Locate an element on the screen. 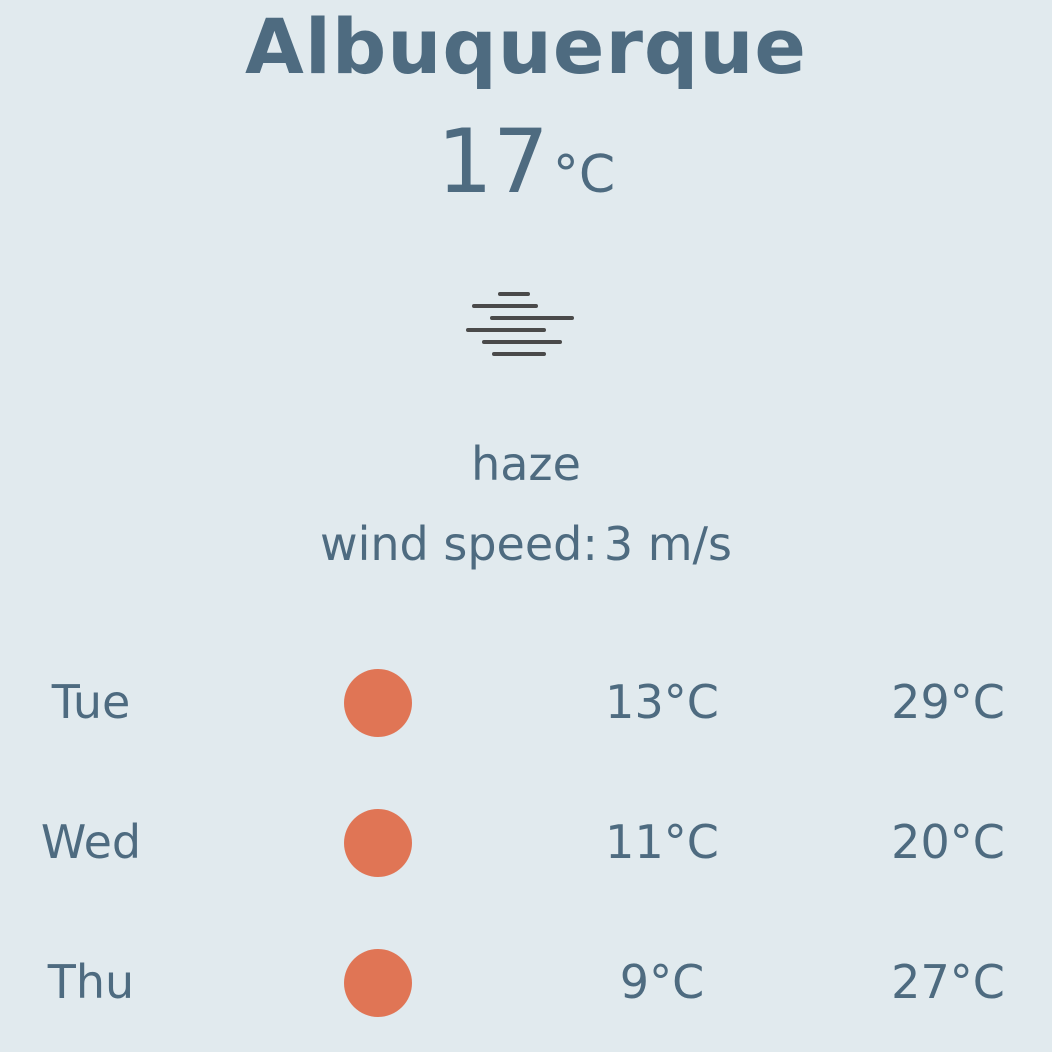  weather-description: haze is located at coordinates (526, 464).